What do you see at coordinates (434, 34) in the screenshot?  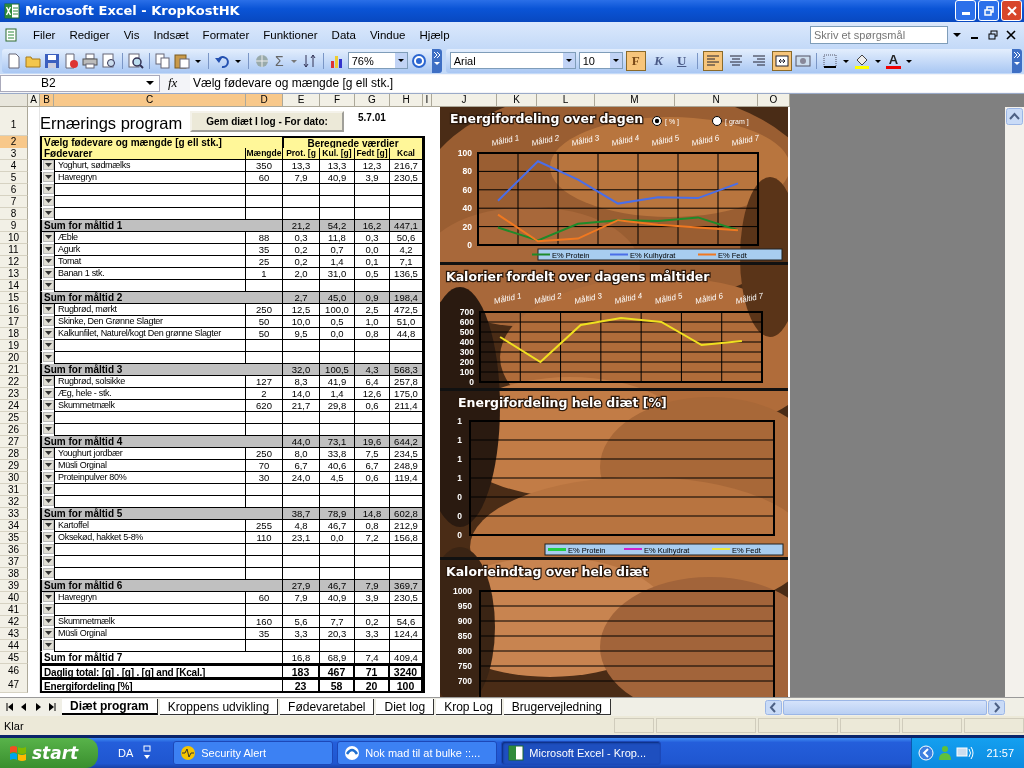 I see `menu-item: Hjælp` at bounding box center [434, 34].